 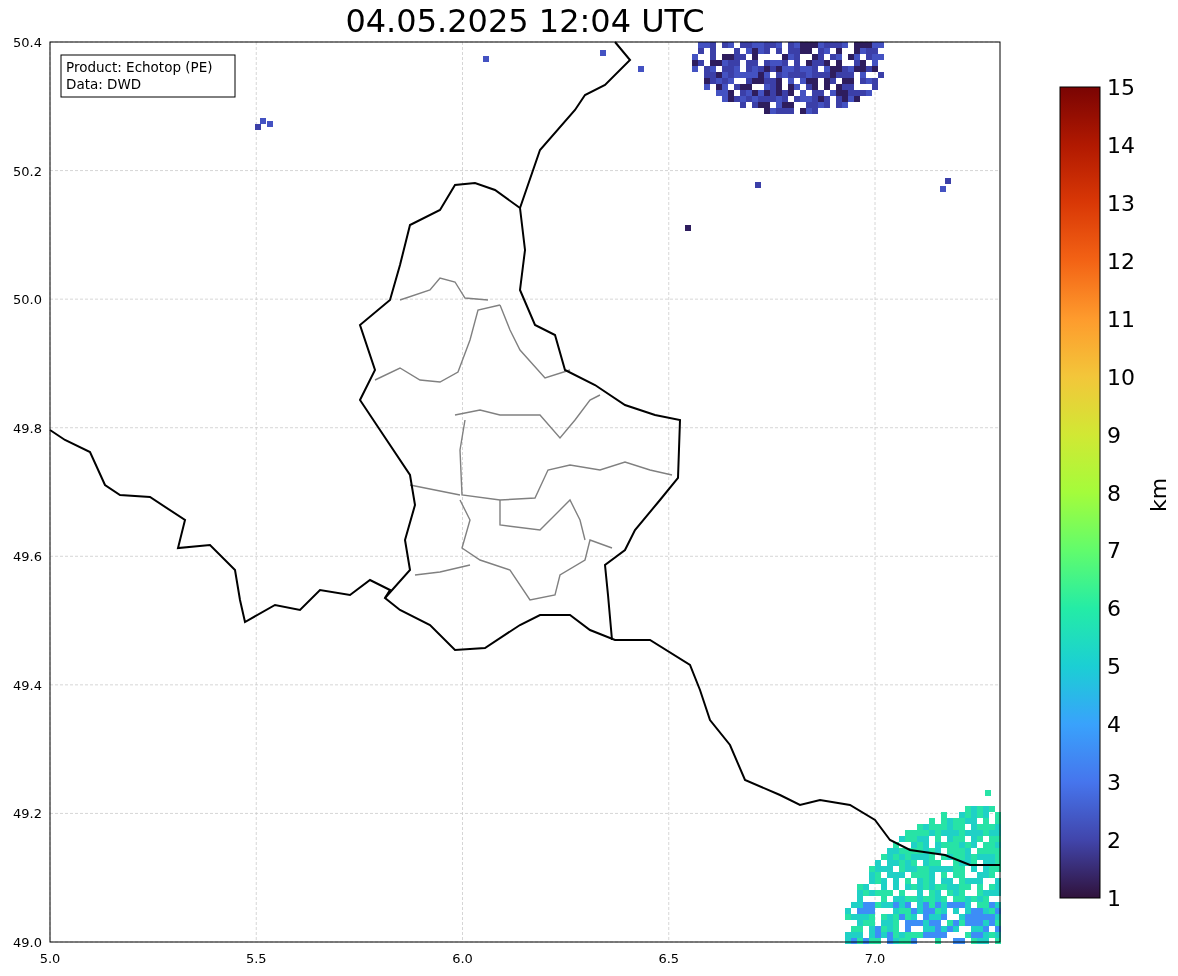 What do you see at coordinates (1114, 667) in the screenshot?
I see `colorbar-tick-label: 5` at bounding box center [1114, 667].